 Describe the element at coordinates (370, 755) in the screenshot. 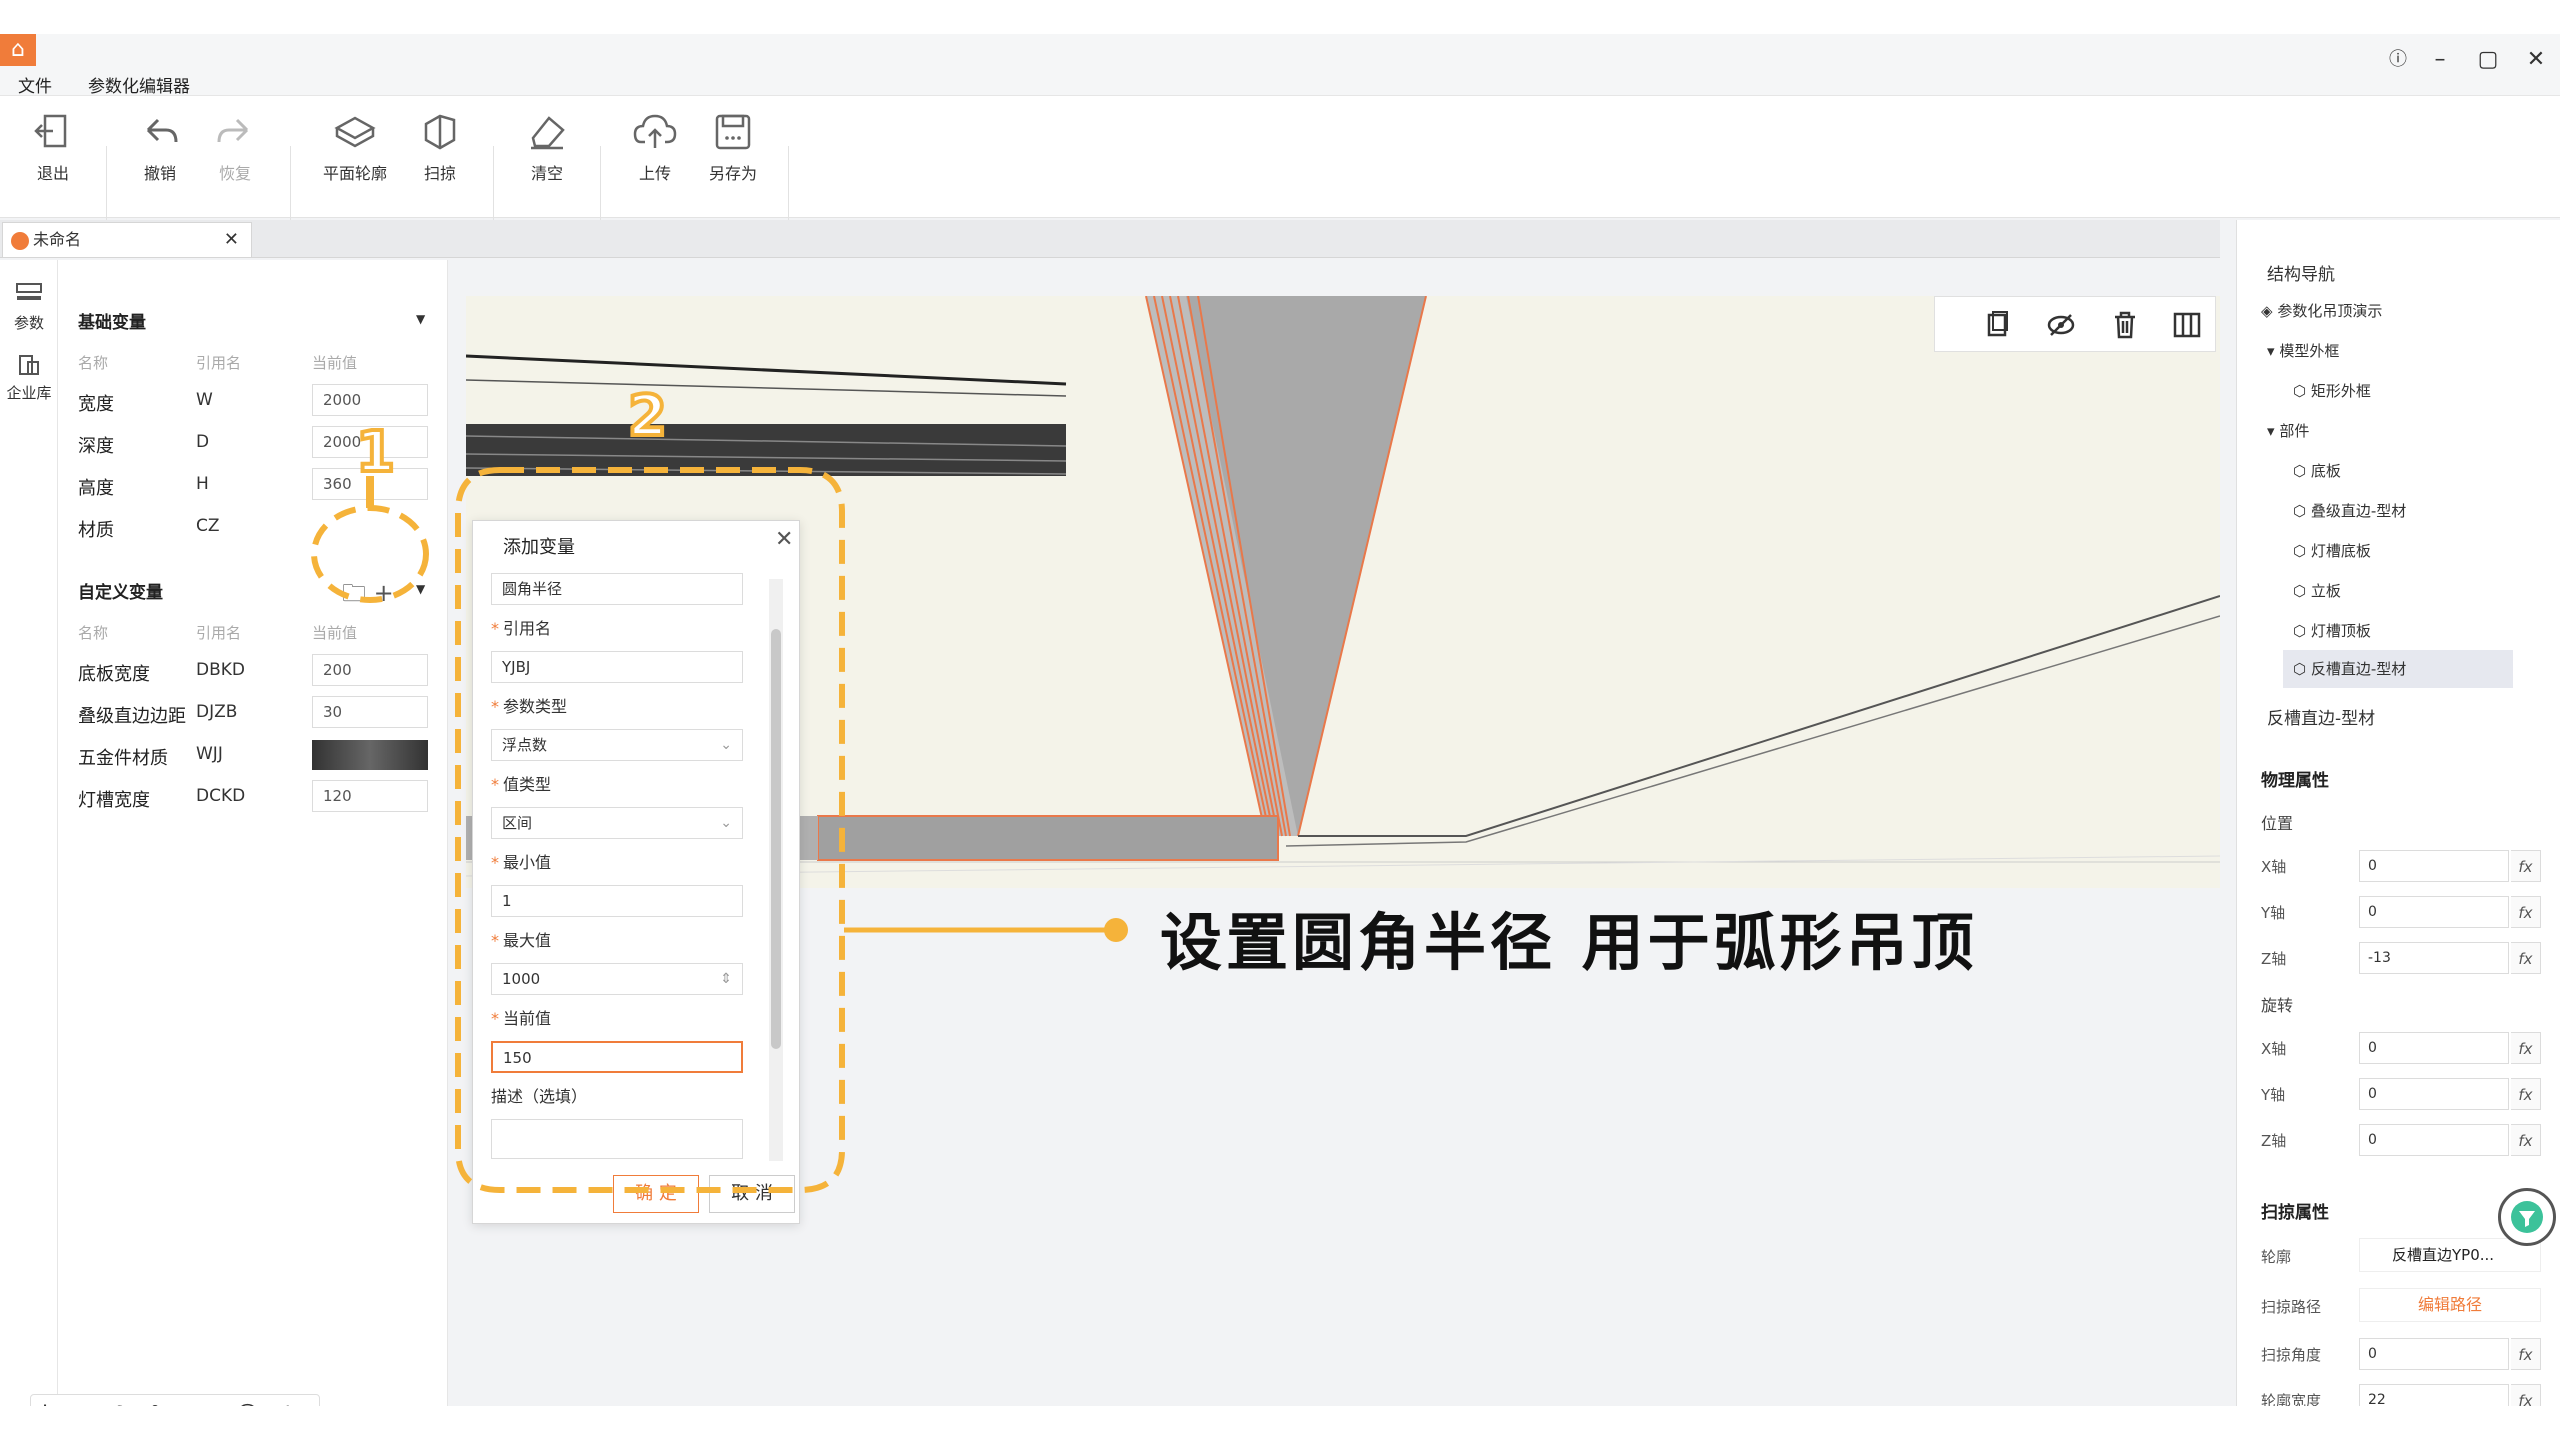

I see `material-swatch` at that location.